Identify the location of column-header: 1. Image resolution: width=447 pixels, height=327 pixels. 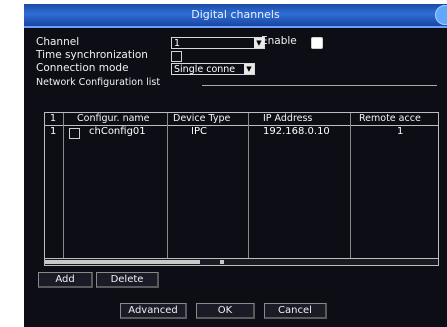
(53, 118).